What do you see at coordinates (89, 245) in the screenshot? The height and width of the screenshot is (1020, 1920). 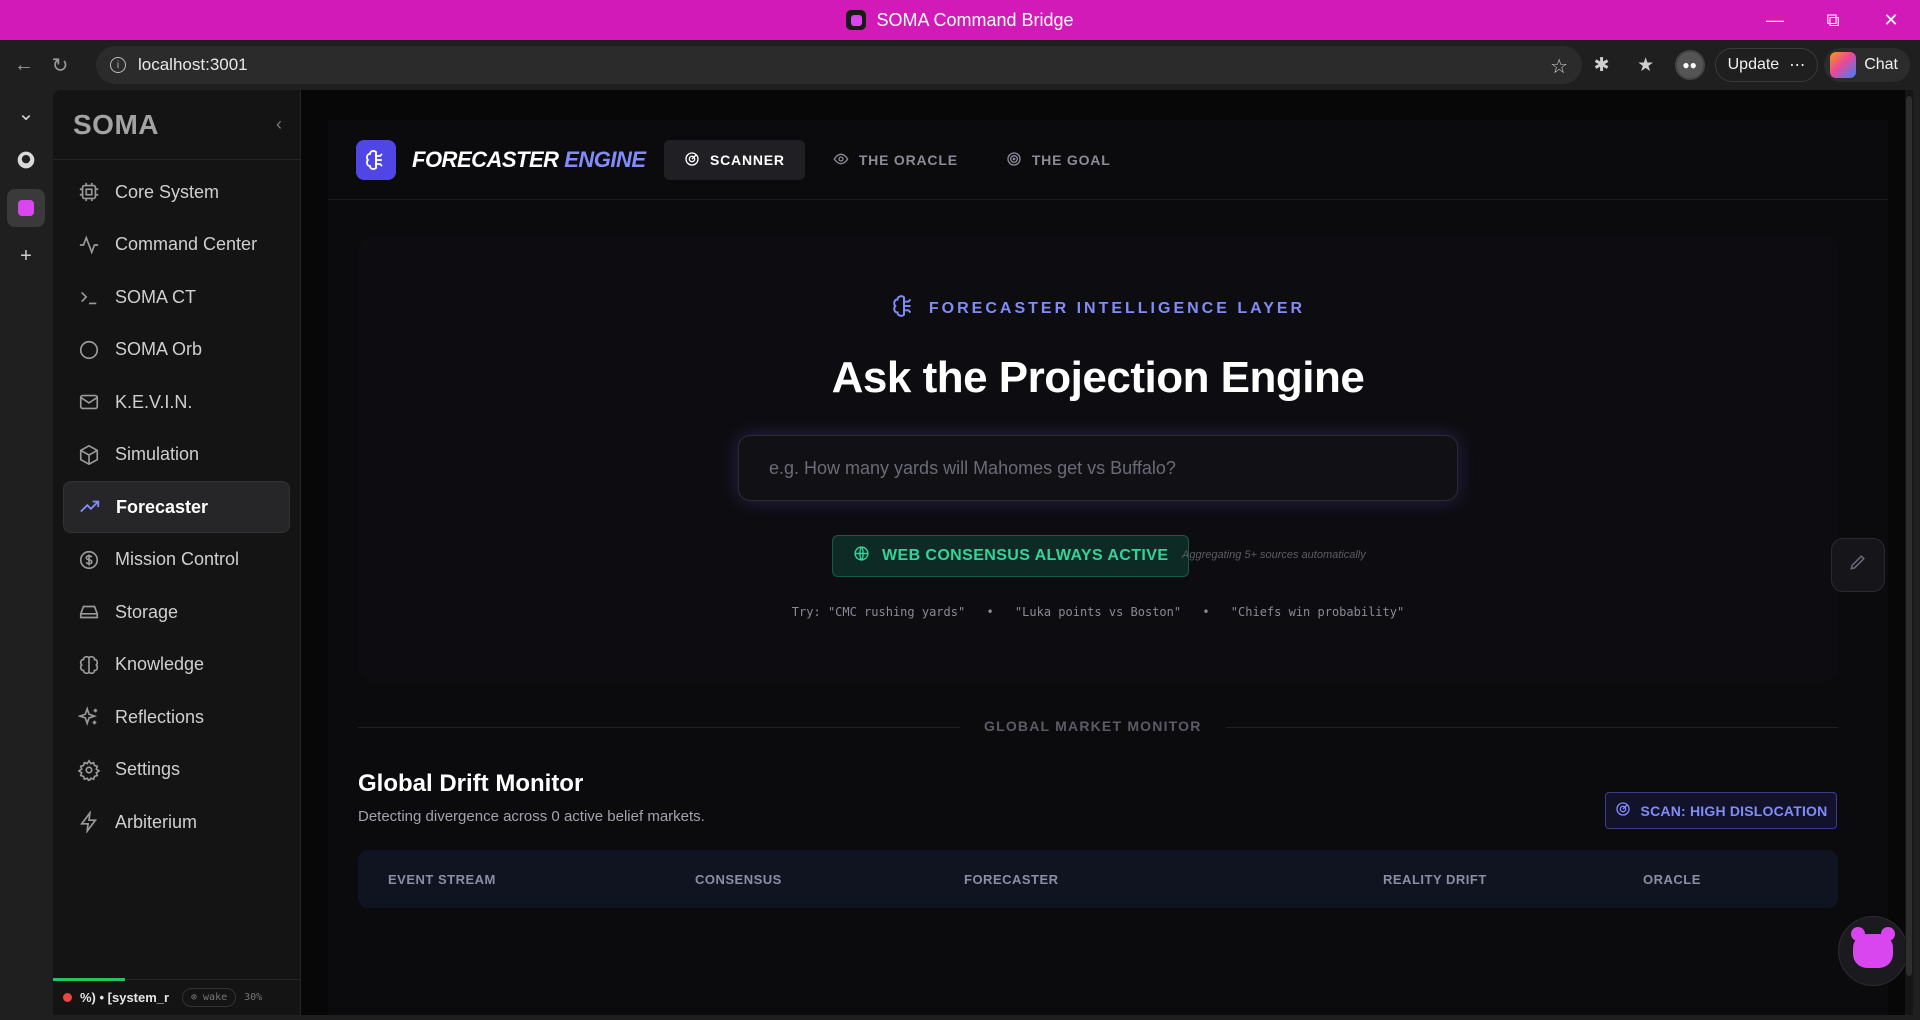 I see `activity-icon` at bounding box center [89, 245].